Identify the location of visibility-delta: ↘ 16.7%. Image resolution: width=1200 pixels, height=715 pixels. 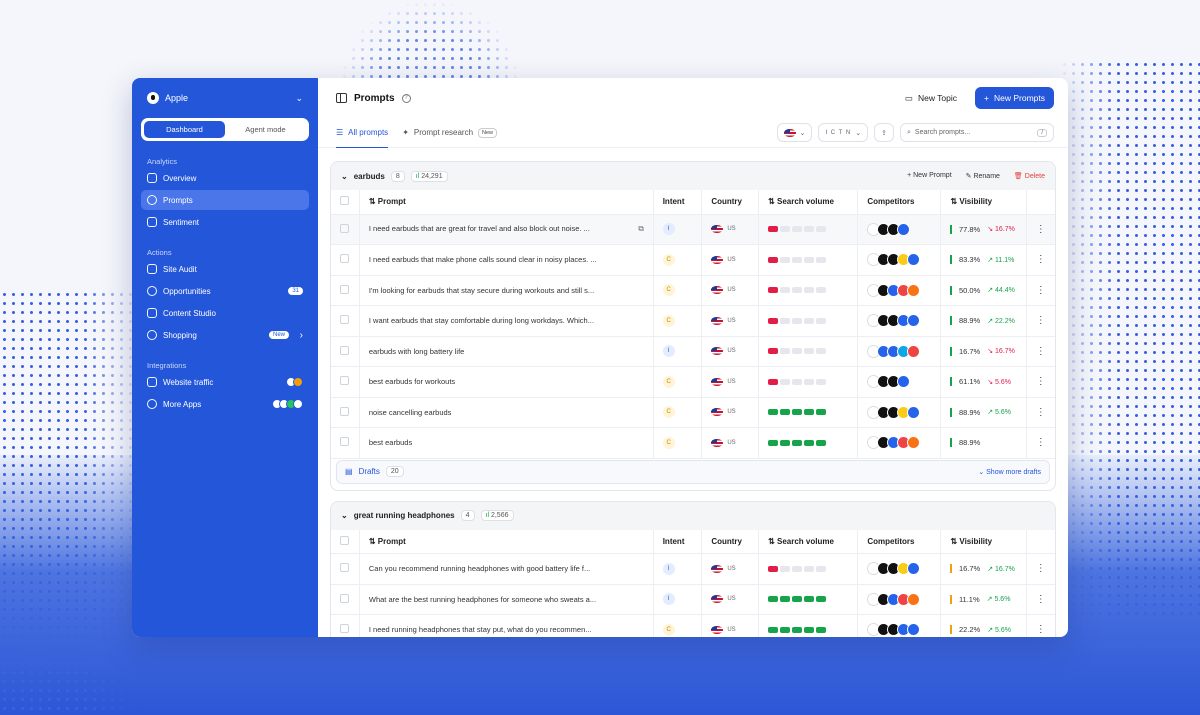
(1001, 230).